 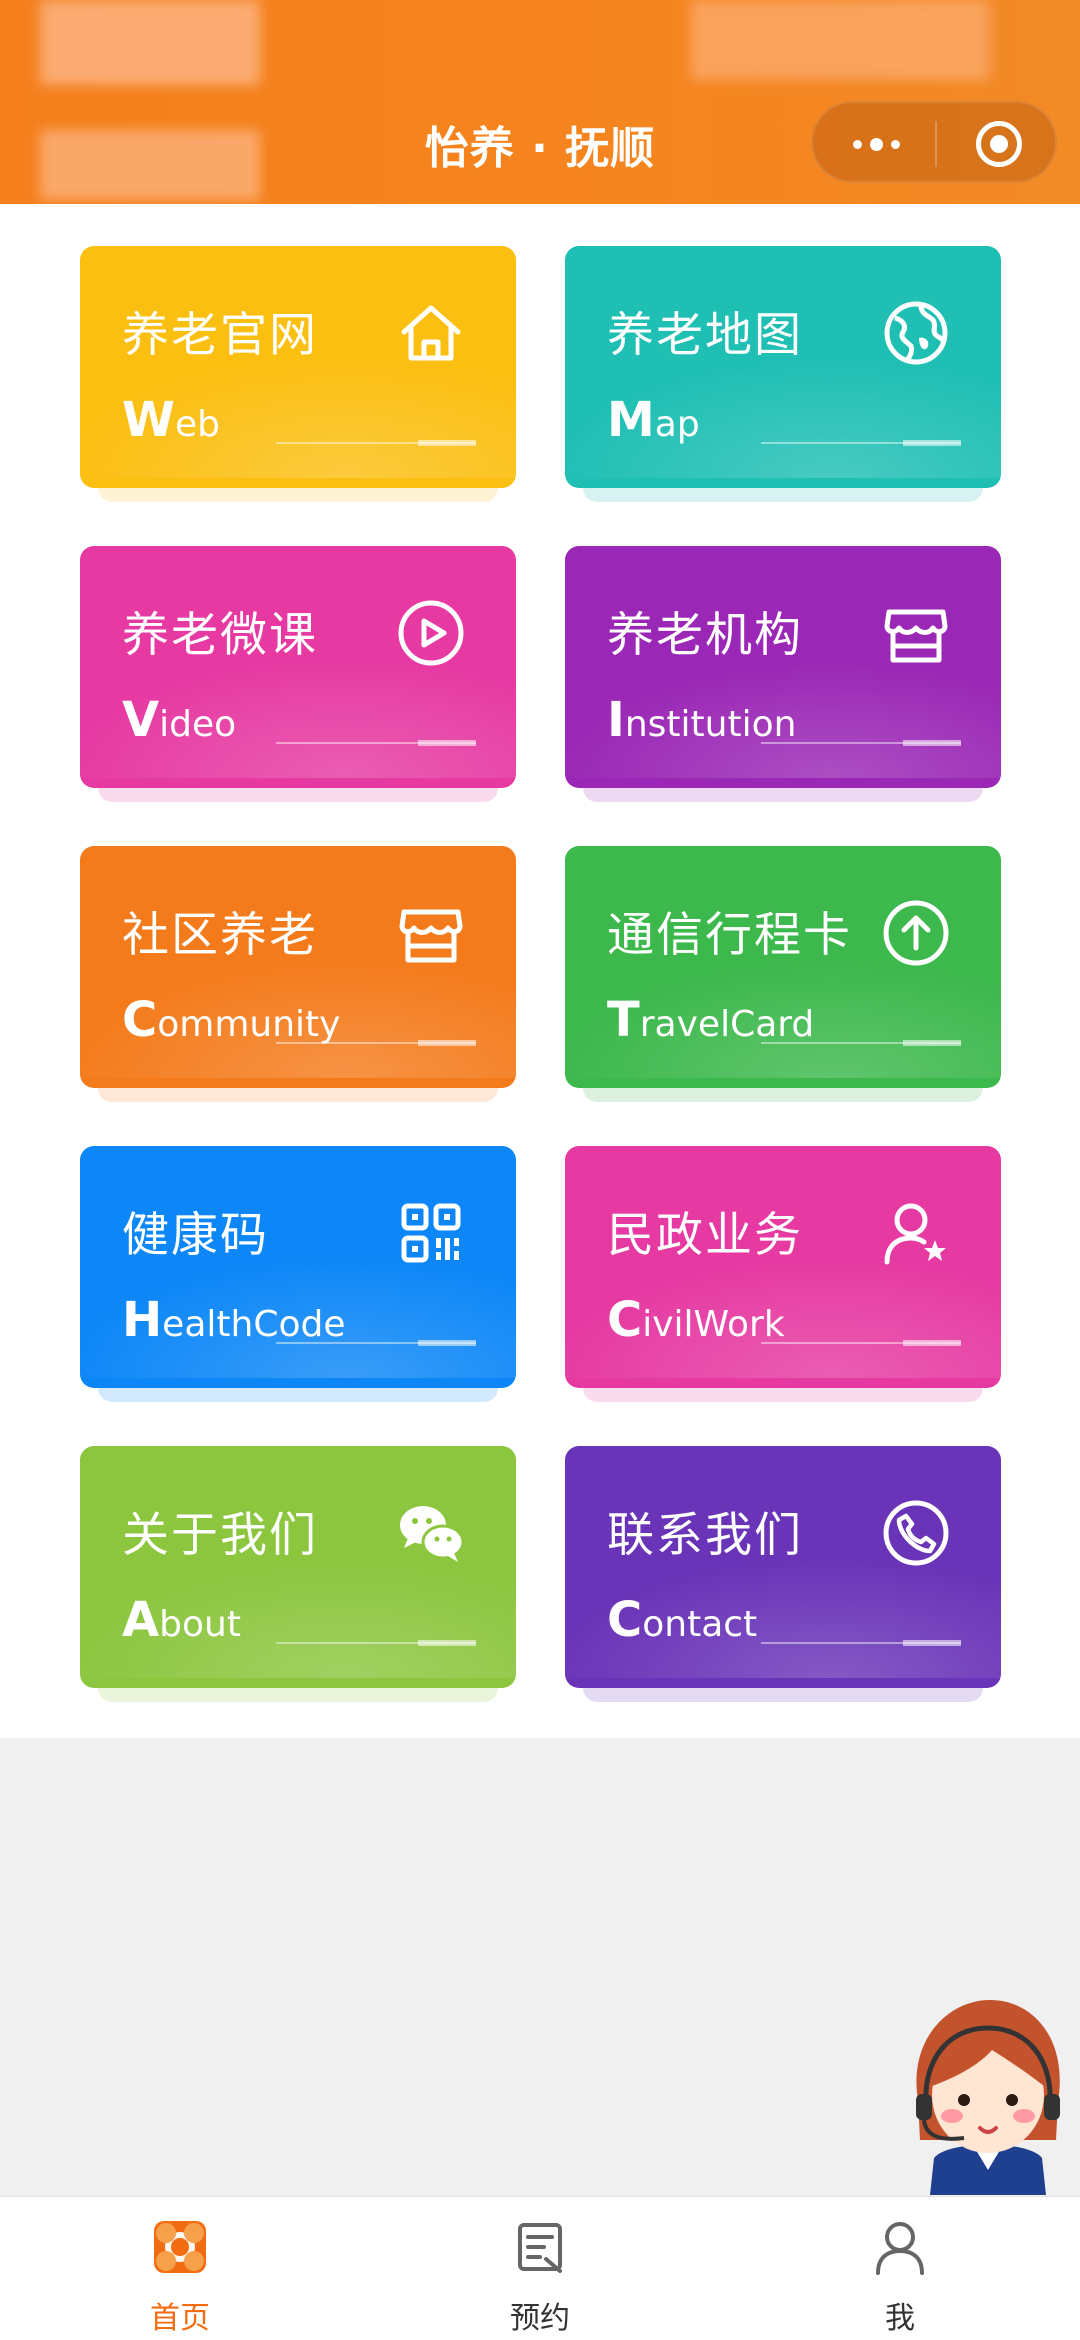 I want to click on customer-service-avatar, so click(x=988, y=2092).